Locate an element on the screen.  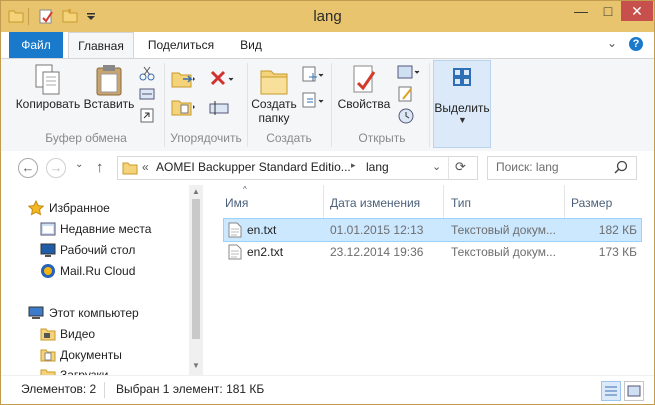
sidebar-item-videos: Видео is located at coordinates (86, 334).